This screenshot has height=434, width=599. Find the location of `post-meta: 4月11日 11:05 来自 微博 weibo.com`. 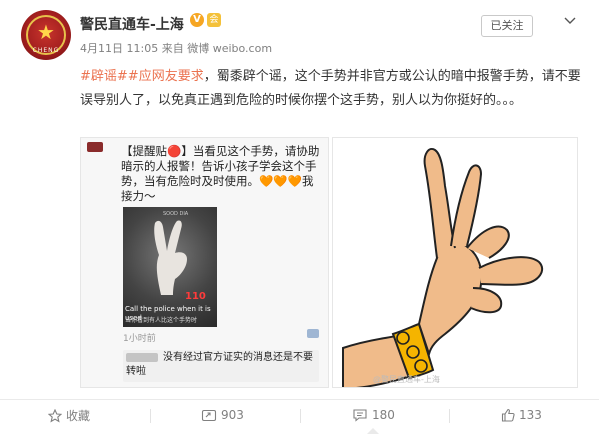

post-meta: 4月11日 11:05 来自 微博 weibo.com is located at coordinates (176, 48).